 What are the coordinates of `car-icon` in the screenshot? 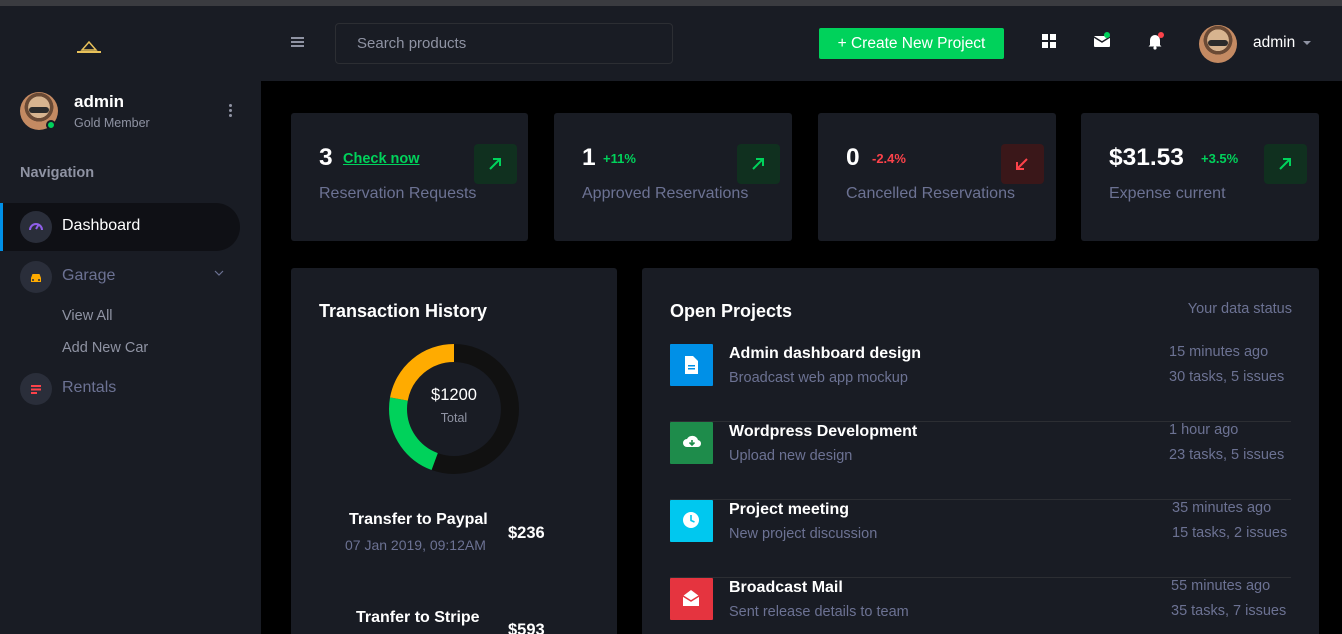 It's located at (36, 277).